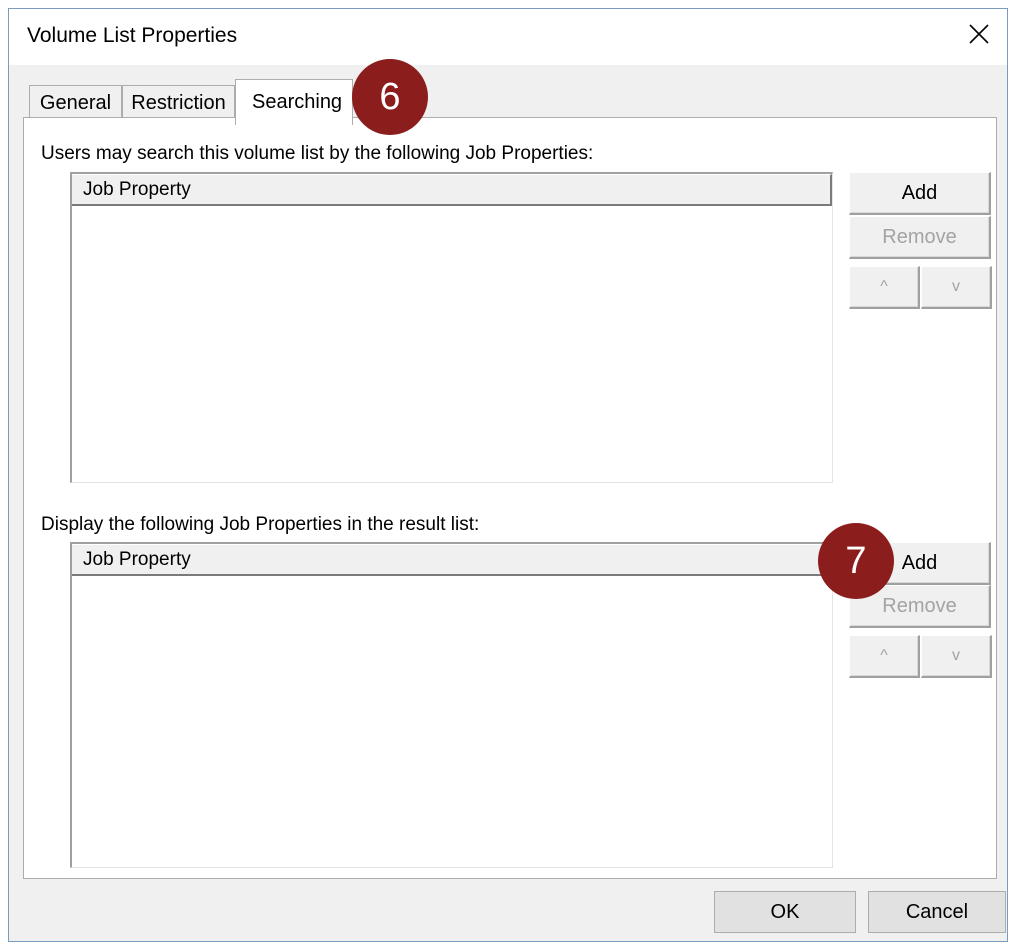  What do you see at coordinates (137, 189) in the screenshot?
I see `search-list-column-label: Job Property` at bounding box center [137, 189].